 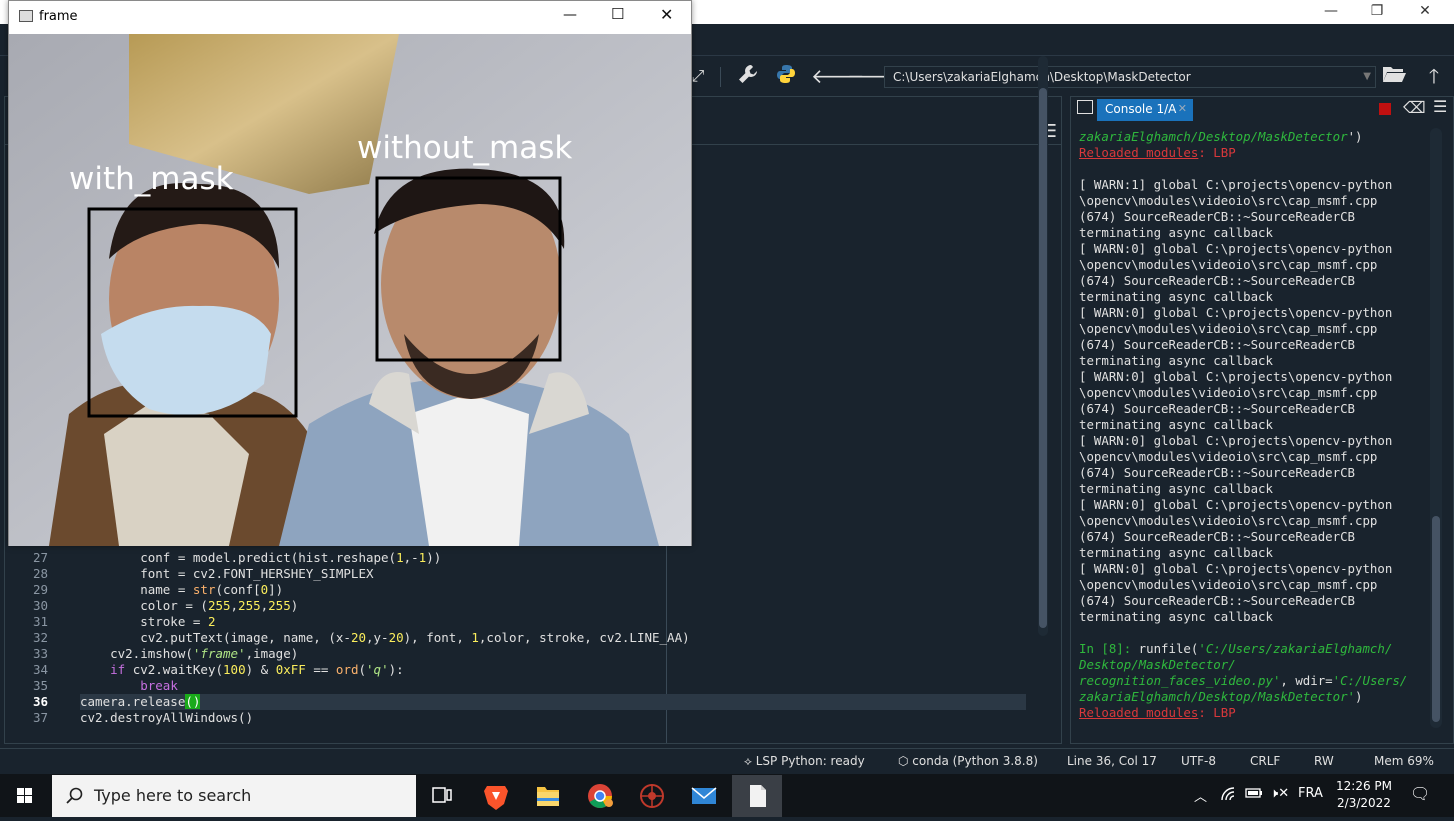 I want to click on code-number: 255, so click(x=249, y=605).